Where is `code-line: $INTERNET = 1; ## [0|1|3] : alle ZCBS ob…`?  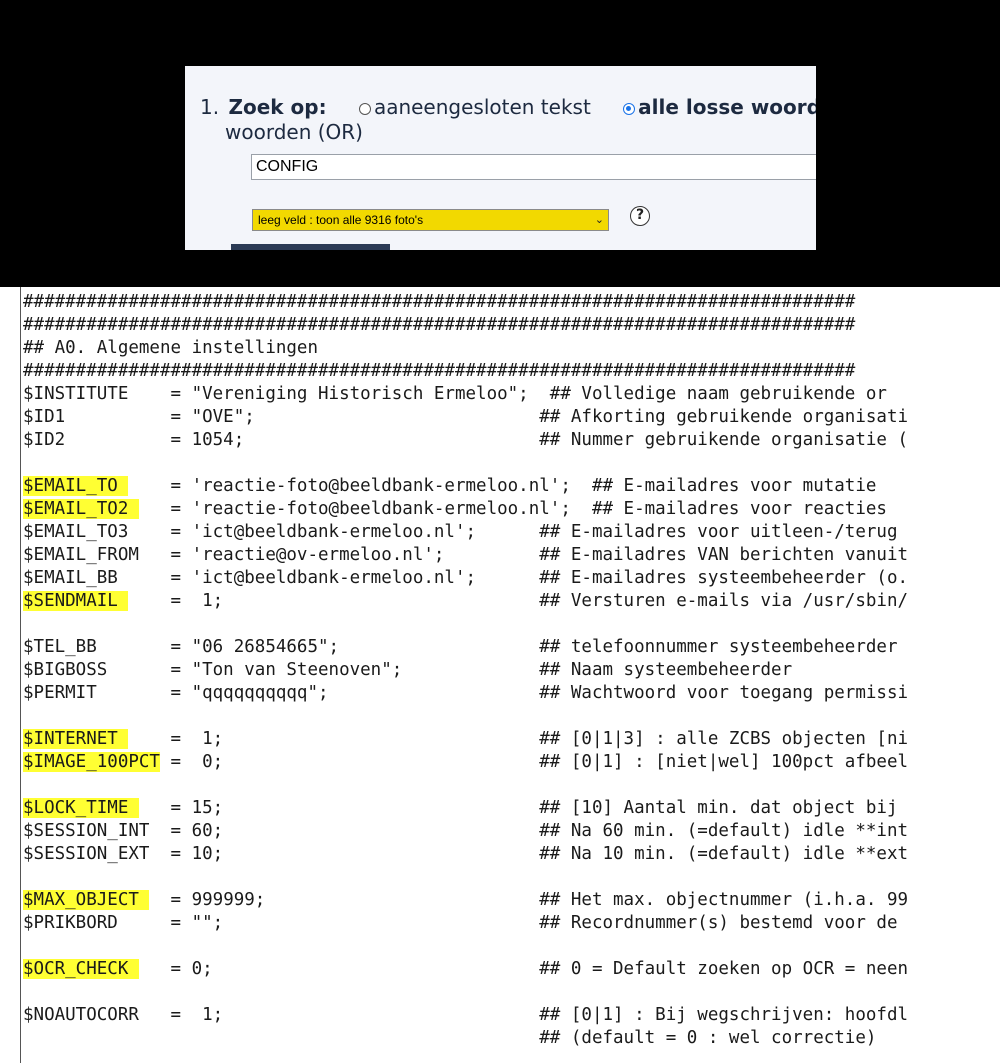
code-line: $INTERNET = 1; ## [0|1|3] : alle ZCBS ob… is located at coordinates (465, 739).